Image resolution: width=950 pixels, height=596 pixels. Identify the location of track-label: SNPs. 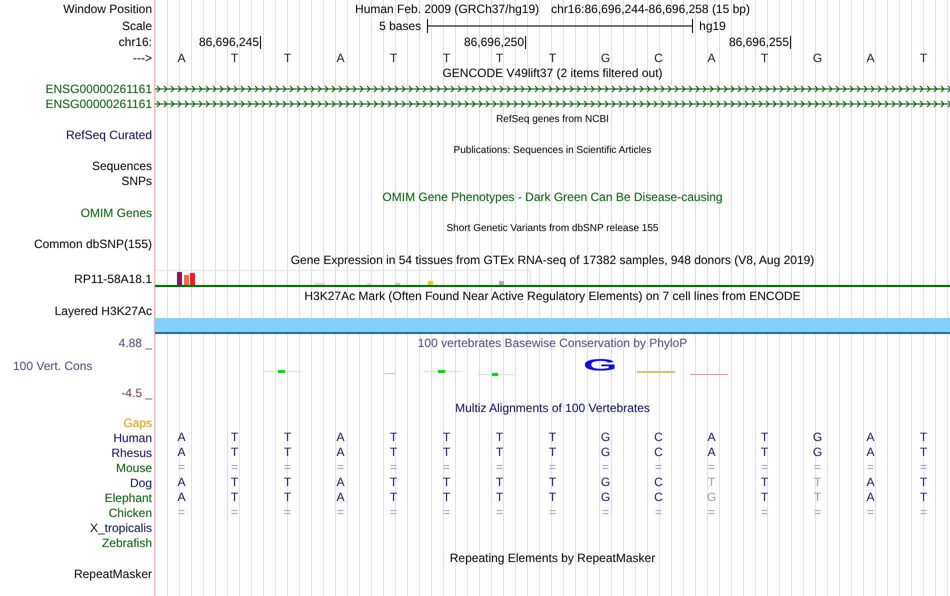
(77, 181).